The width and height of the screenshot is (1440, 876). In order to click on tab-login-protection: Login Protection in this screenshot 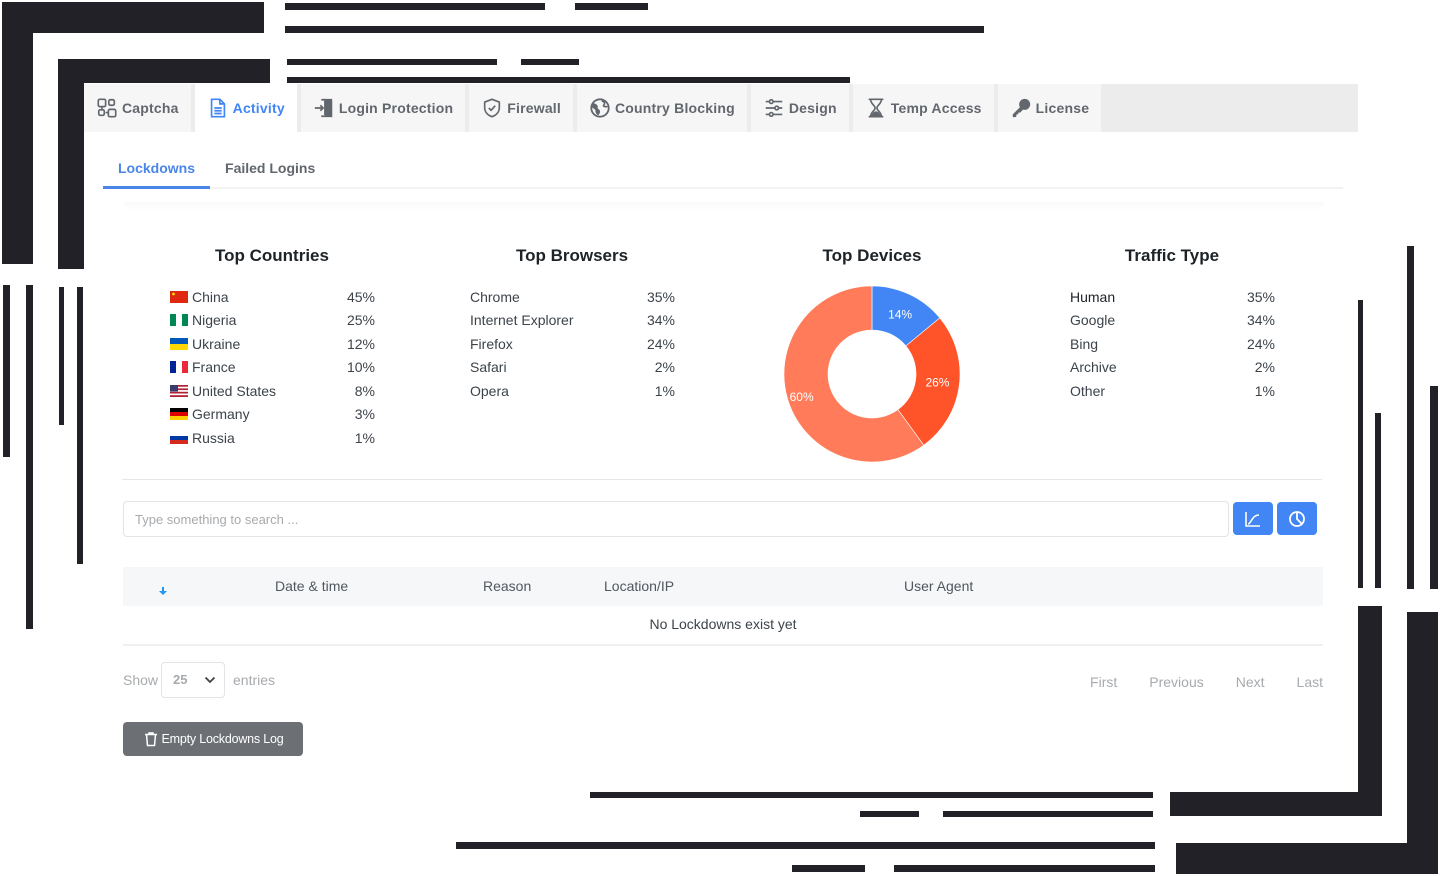, I will do `click(383, 108)`.